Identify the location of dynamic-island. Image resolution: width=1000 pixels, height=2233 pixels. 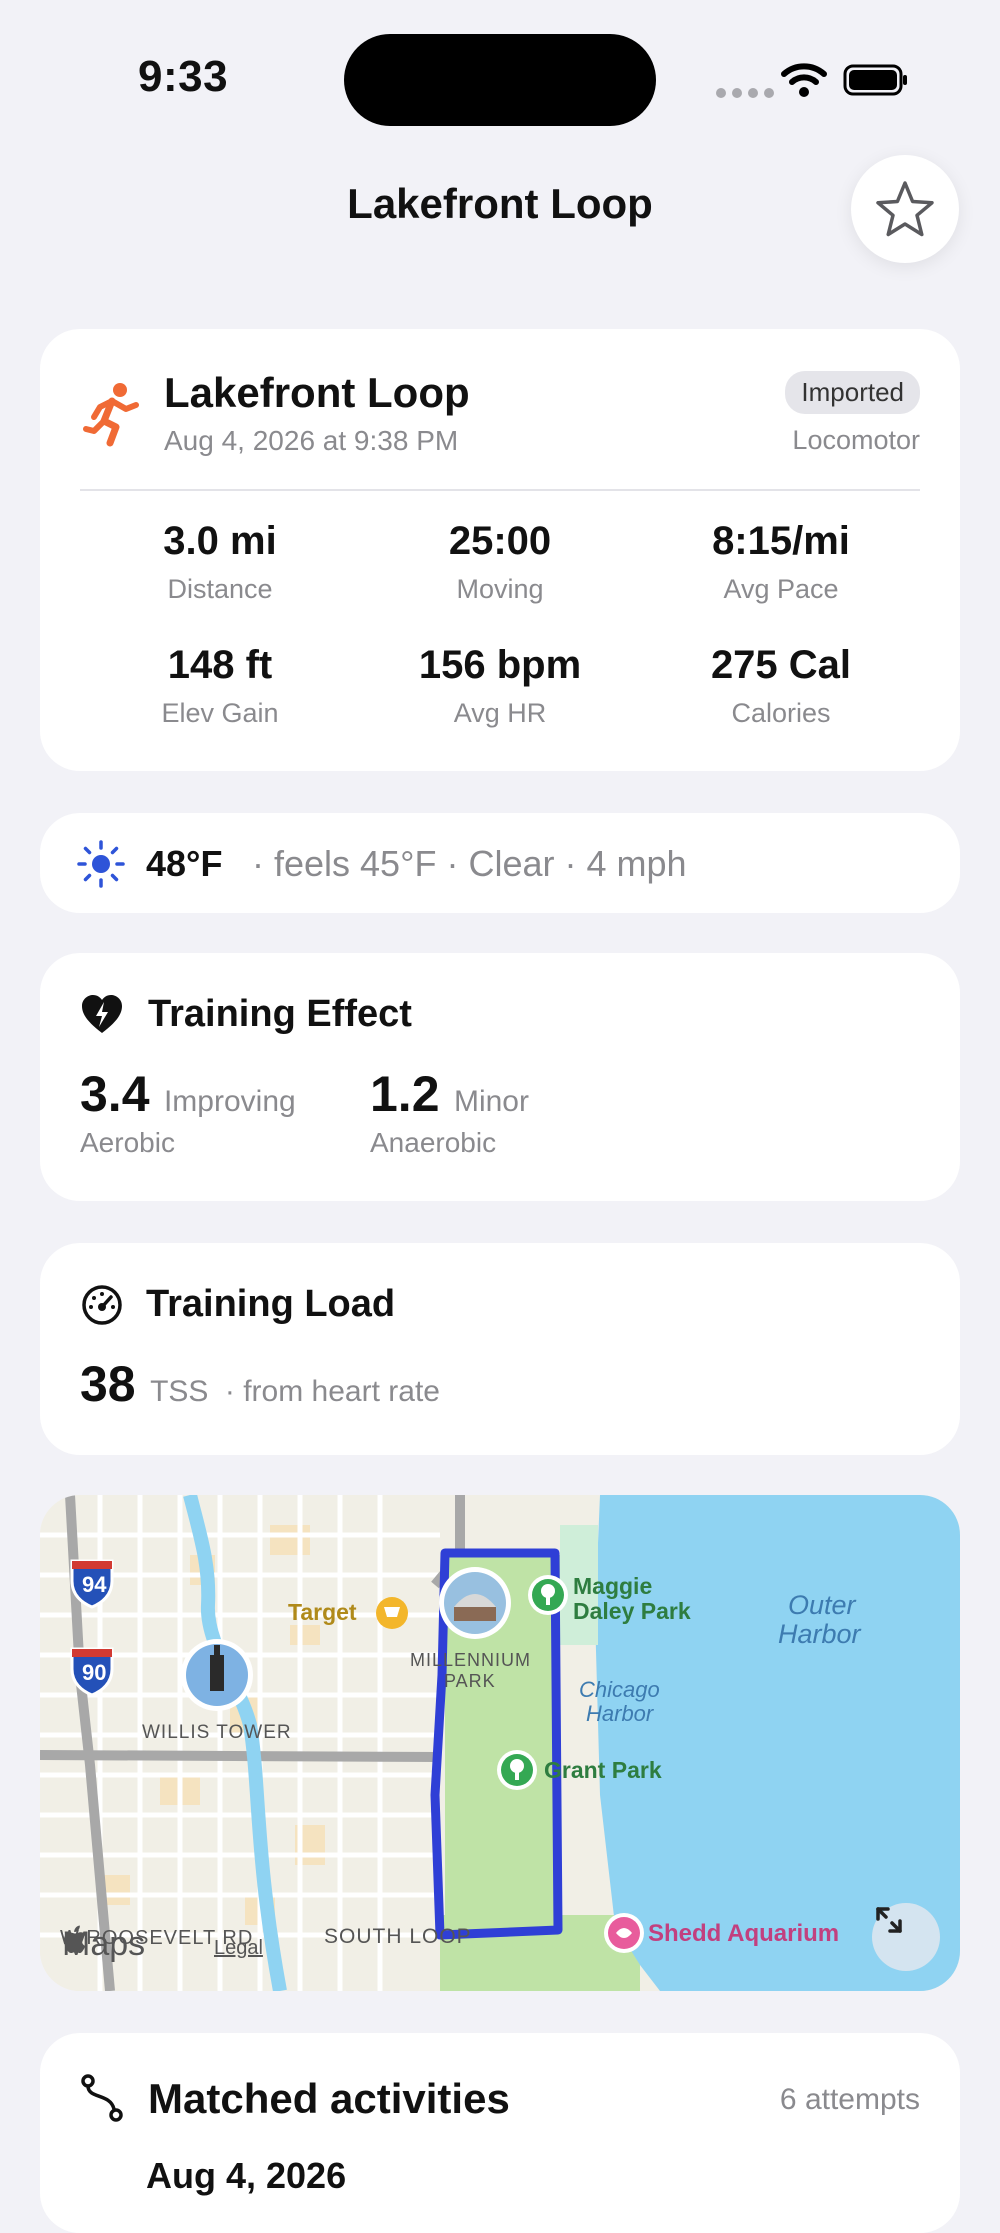
(500, 80).